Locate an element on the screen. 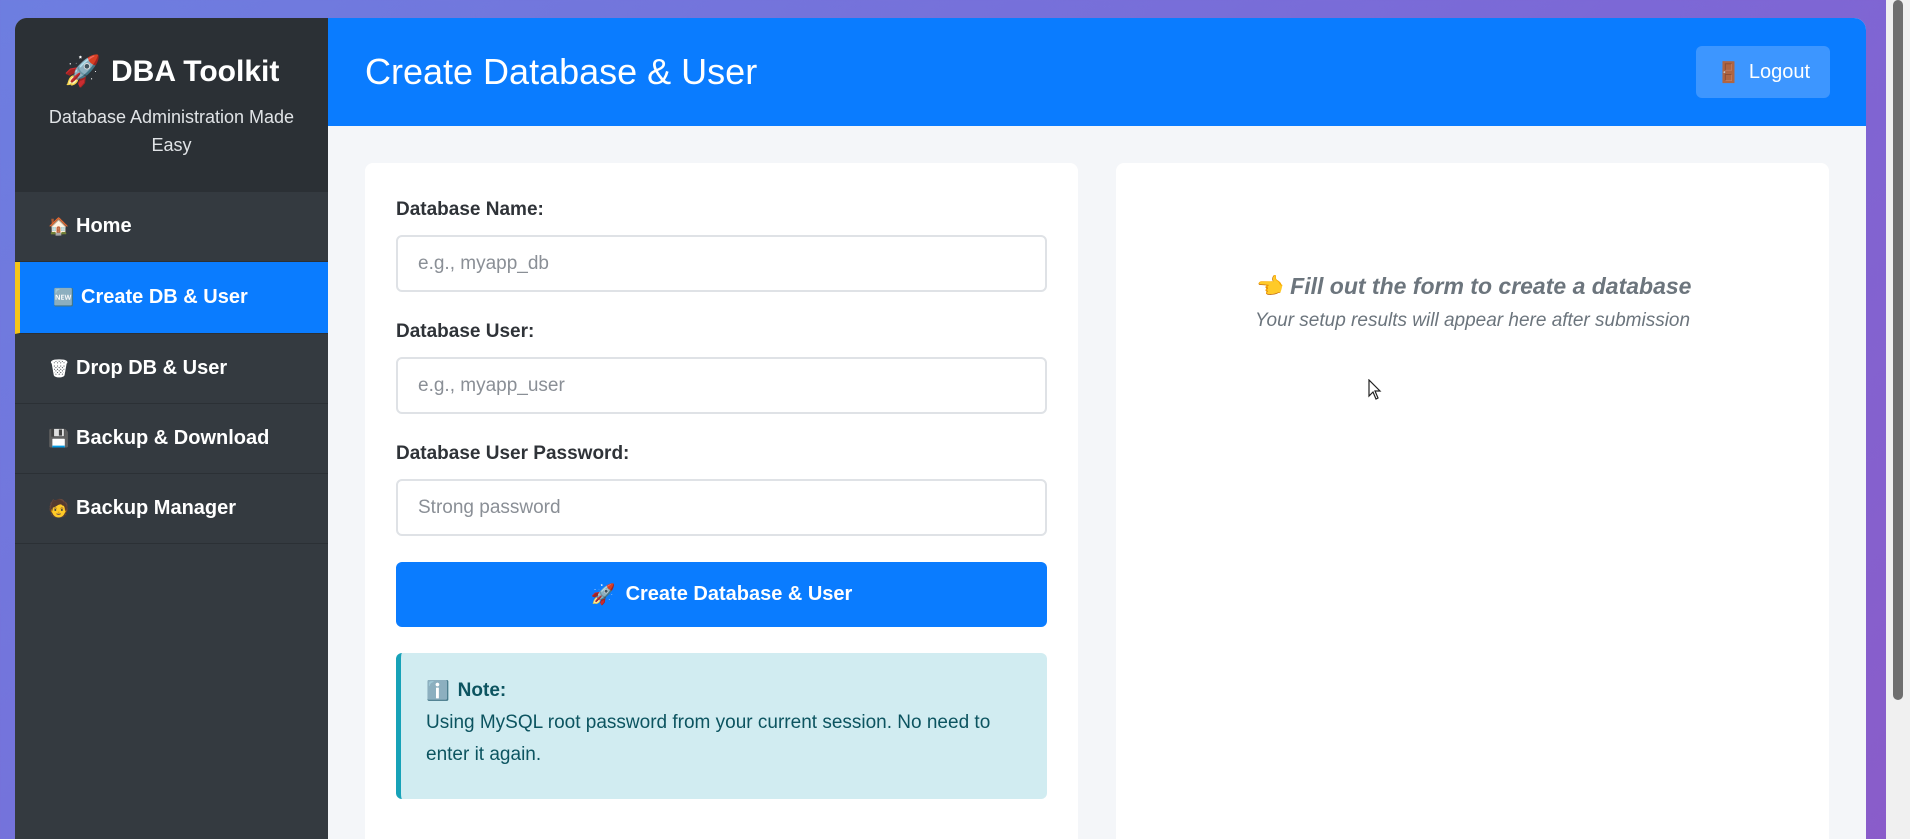 Image resolution: width=1910 pixels, height=839 pixels. scrollbar-thumb is located at coordinates (1898, 350).